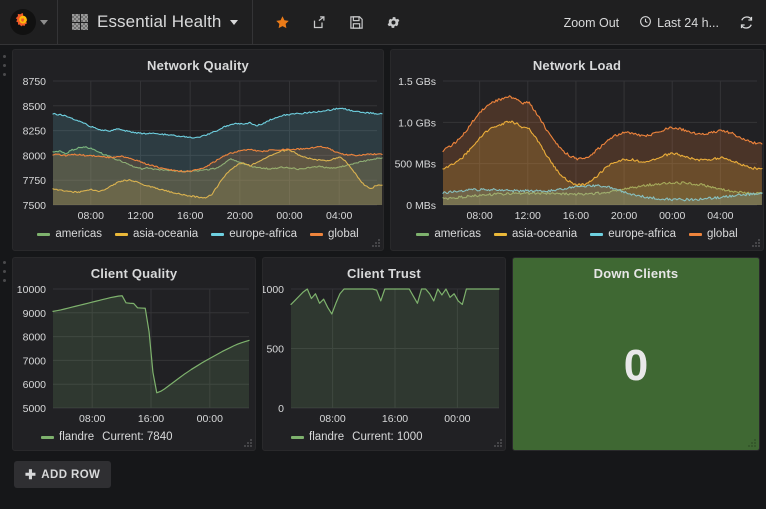  Describe the element at coordinates (263, 234) in the screenshot. I see `legend-label: europe-africa` at that location.